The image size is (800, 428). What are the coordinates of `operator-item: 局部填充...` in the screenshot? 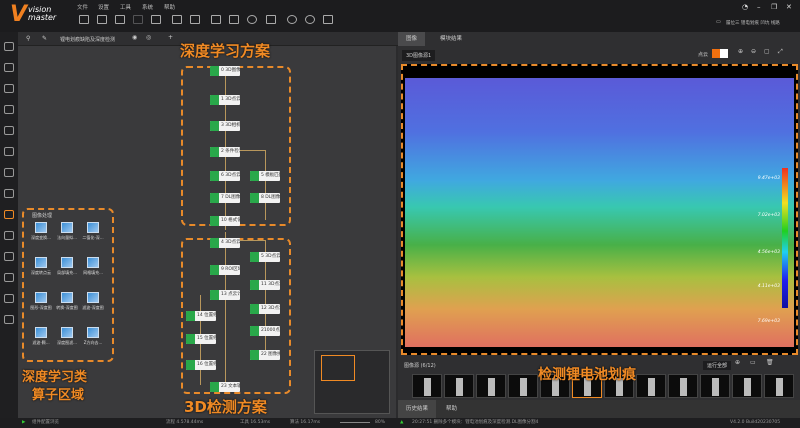 It's located at (67, 266).